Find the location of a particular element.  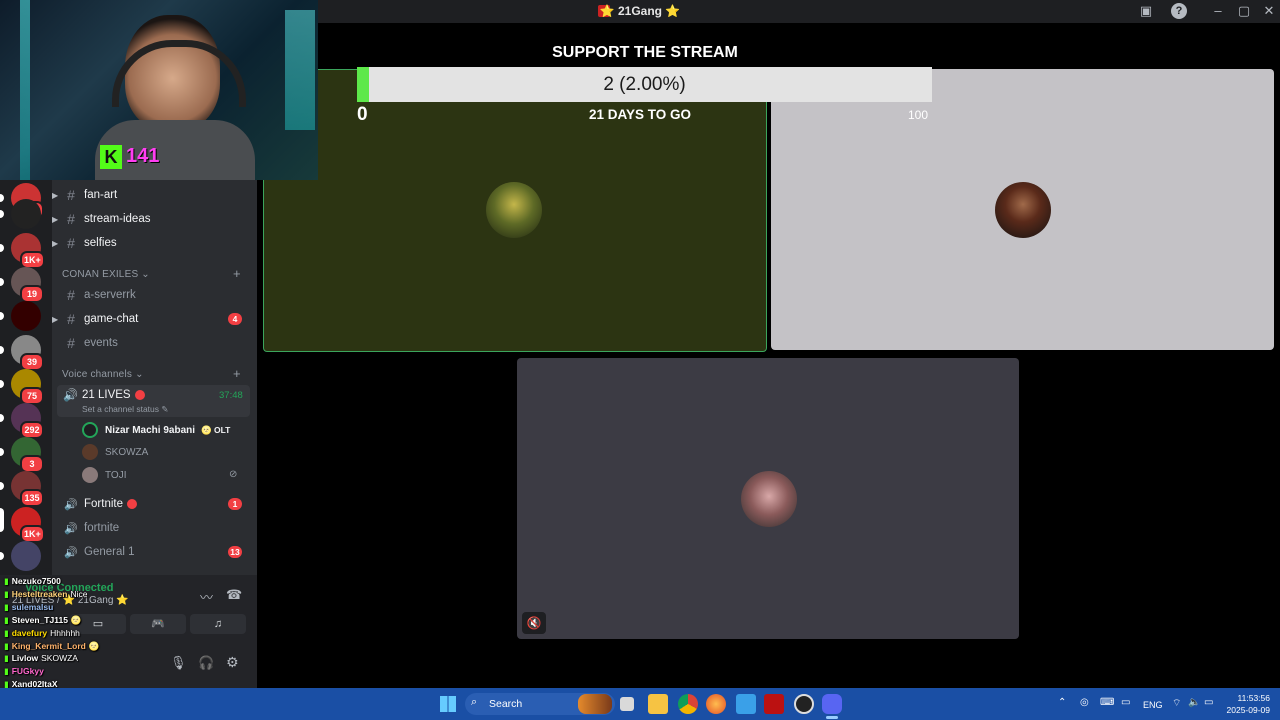

inbox-icon: ▣ is located at coordinates (1146, 11).